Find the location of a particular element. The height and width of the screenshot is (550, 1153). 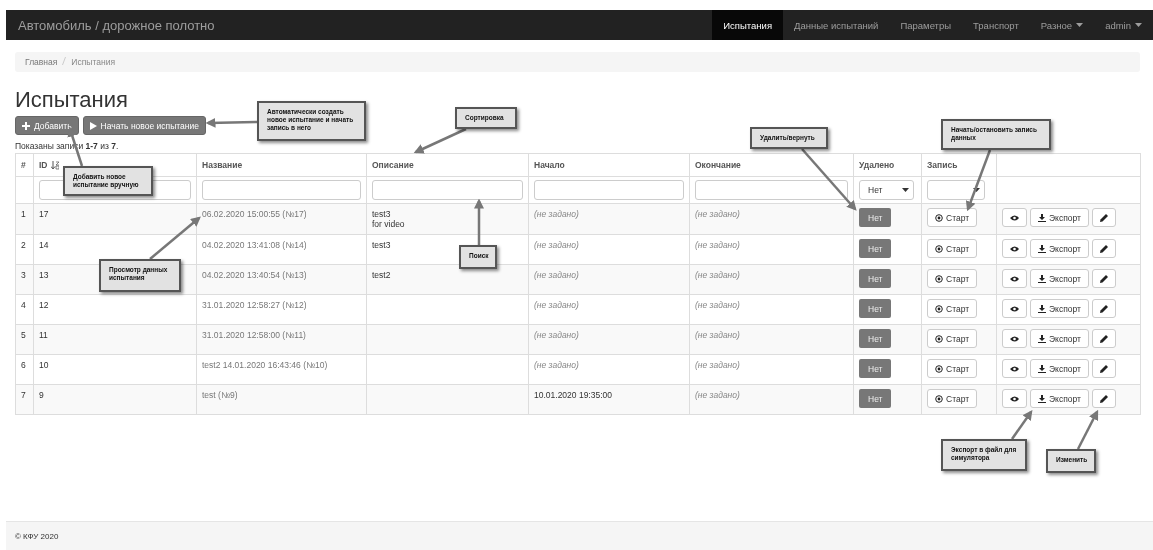

trial-link: 31.01.2020 12:58:00 (№11) is located at coordinates (254, 335).